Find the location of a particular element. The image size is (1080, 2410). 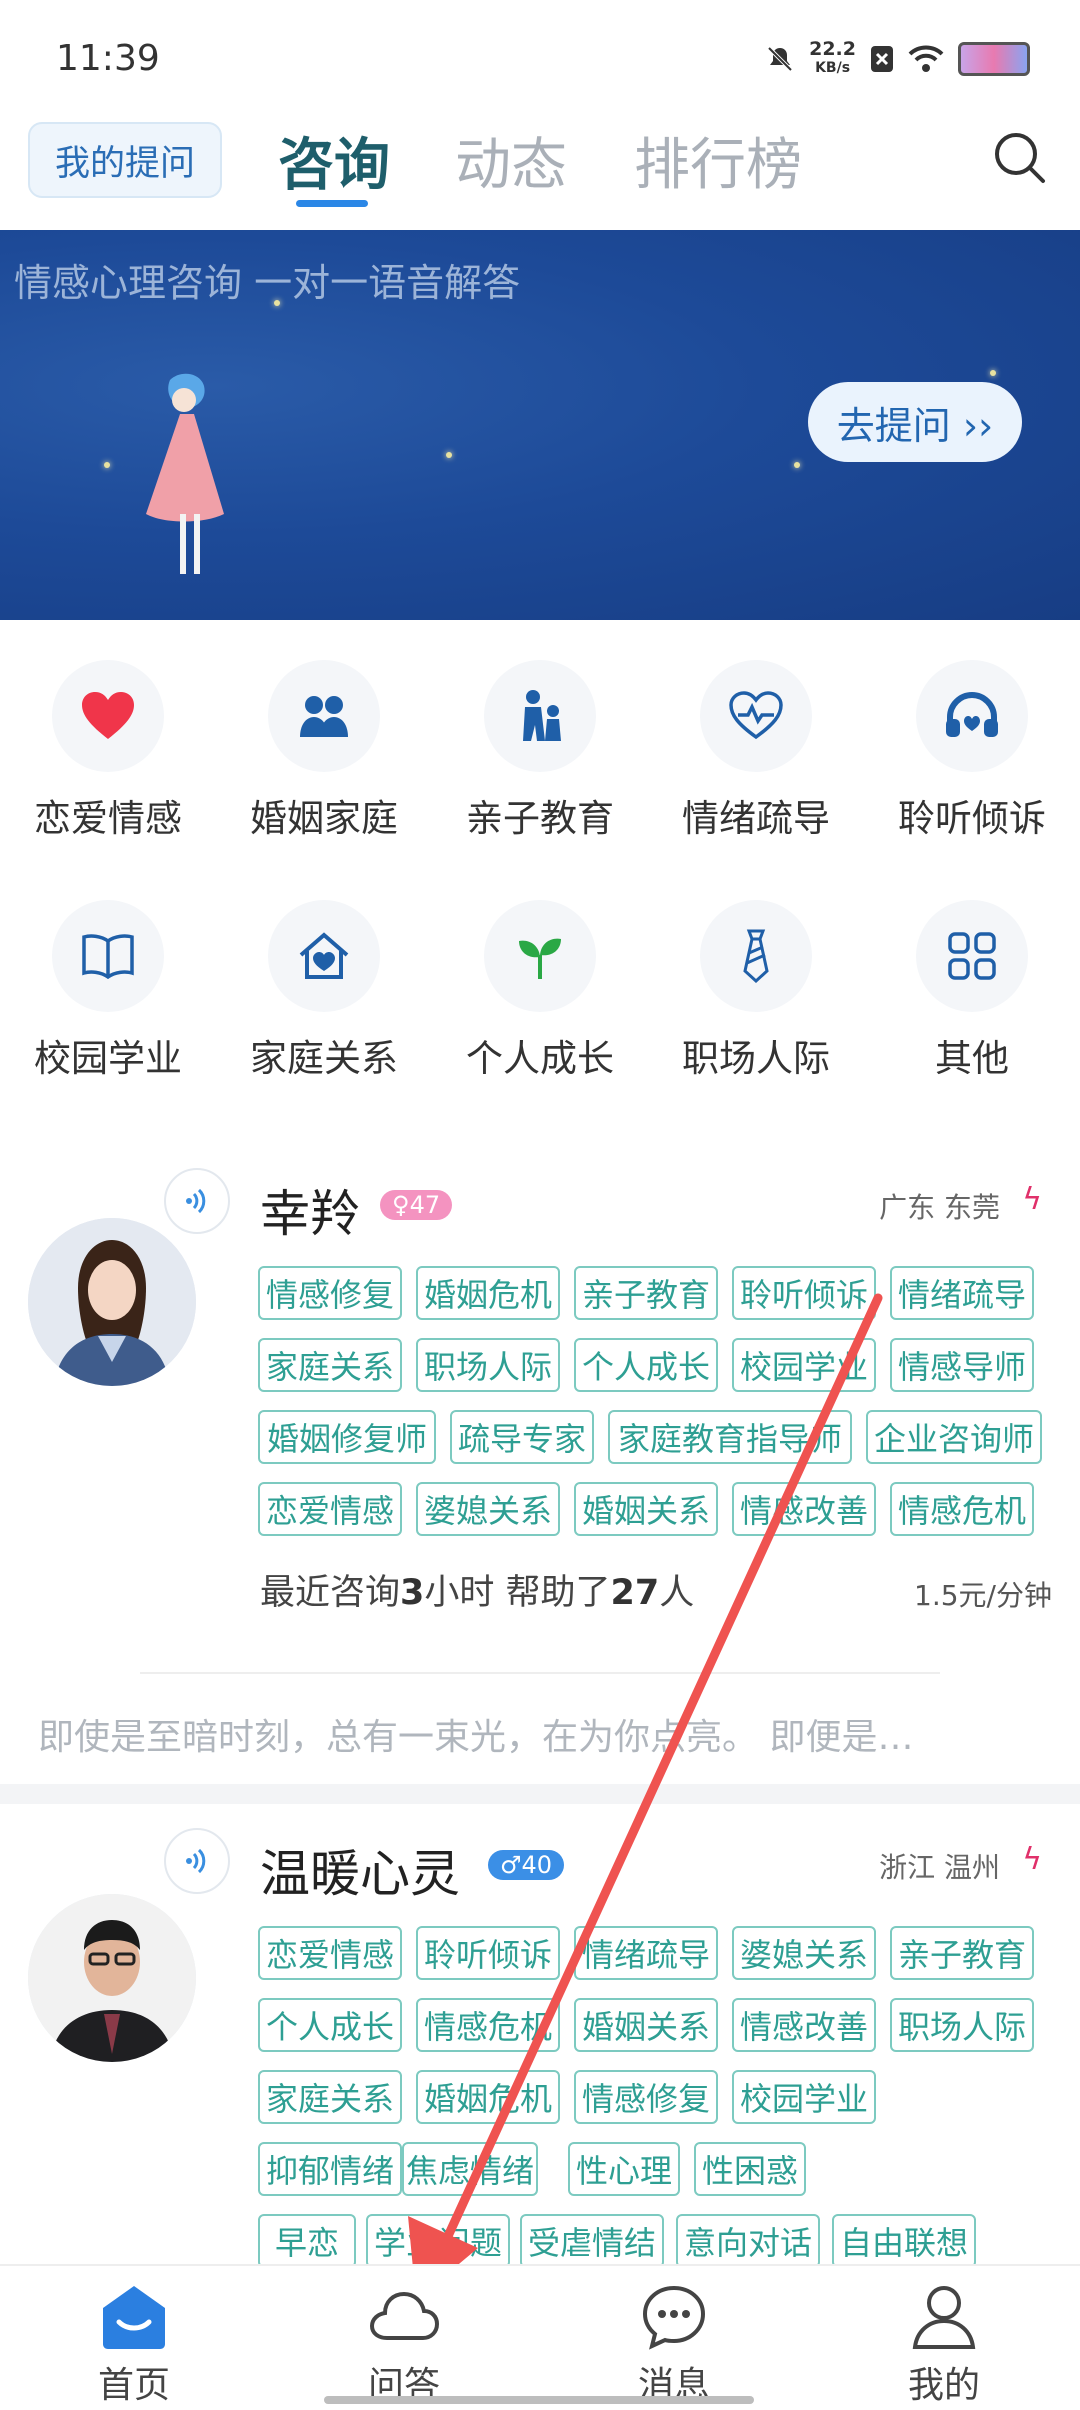

ask-question-button: 去提问 ›› is located at coordinates (915, 422).